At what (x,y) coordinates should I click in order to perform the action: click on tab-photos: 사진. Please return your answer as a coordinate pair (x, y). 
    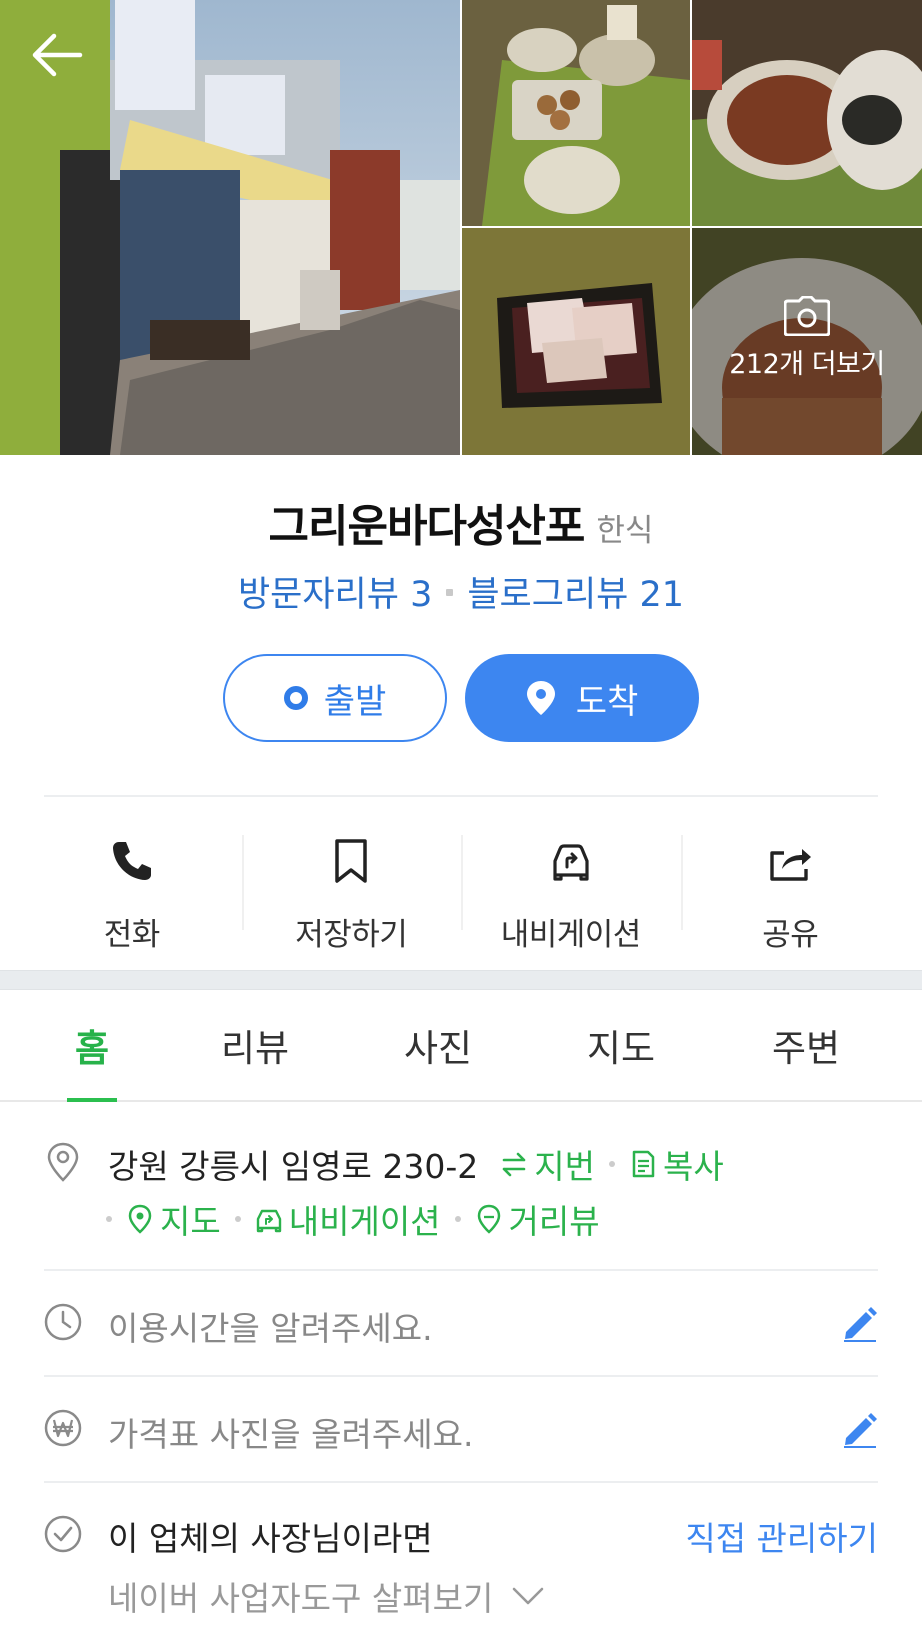
    Looking at the image, I should click on (438, 1045).